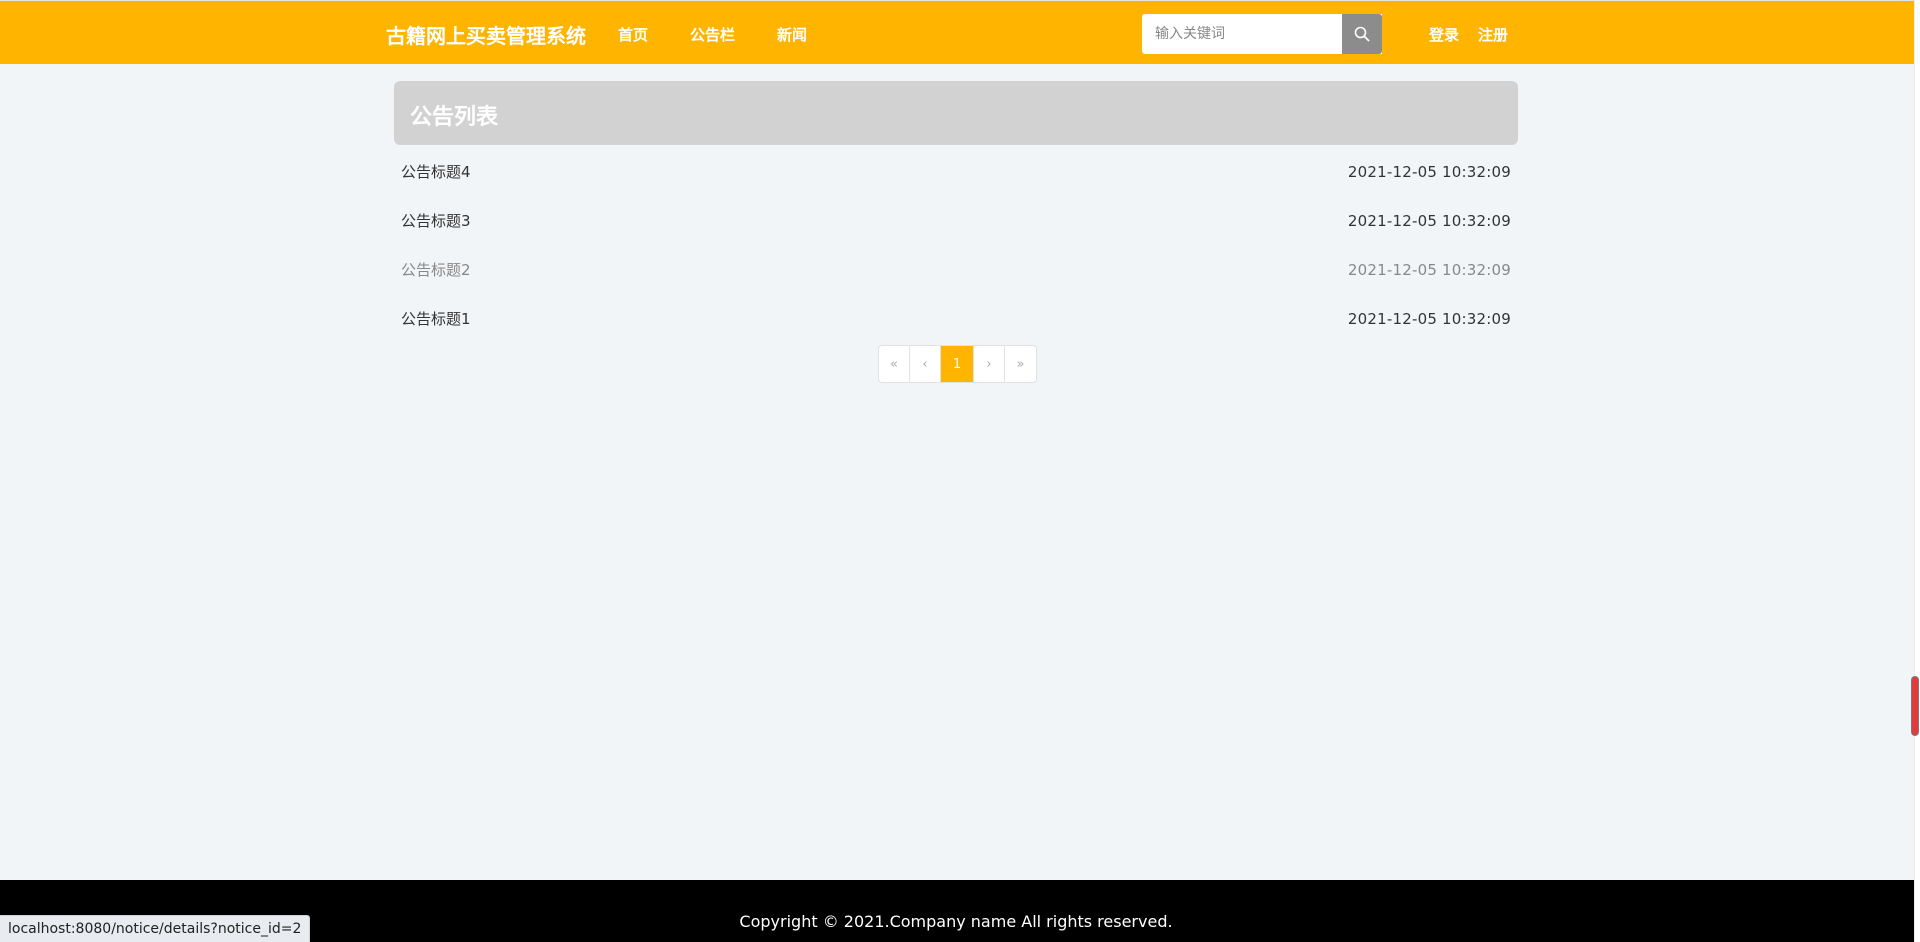 The height and width of the screenshot is (942, 1920). What do you see at coordinates (925, 364) in the screenshot?
I see `prev-page-button: ‹` at bounding box center [925, 364].